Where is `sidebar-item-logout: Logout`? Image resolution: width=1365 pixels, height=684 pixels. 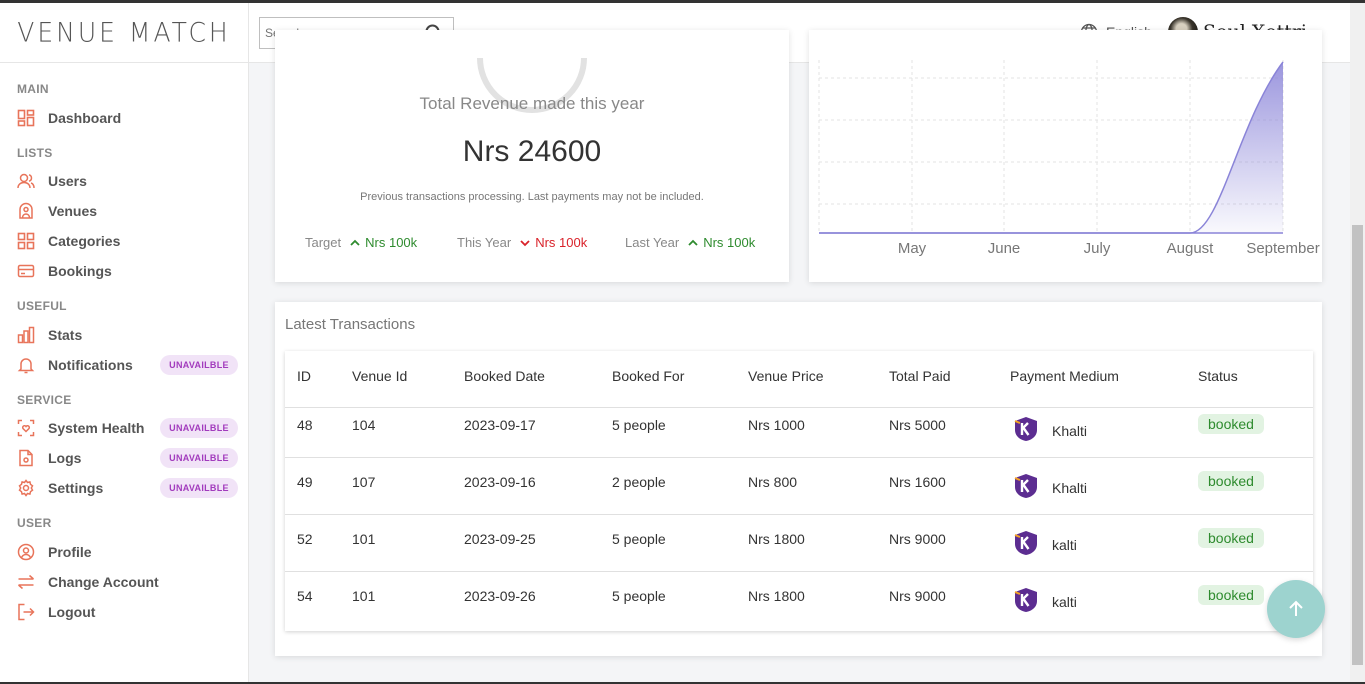 sidebar-item-logout: Logout is located at coordinates (128, 612).